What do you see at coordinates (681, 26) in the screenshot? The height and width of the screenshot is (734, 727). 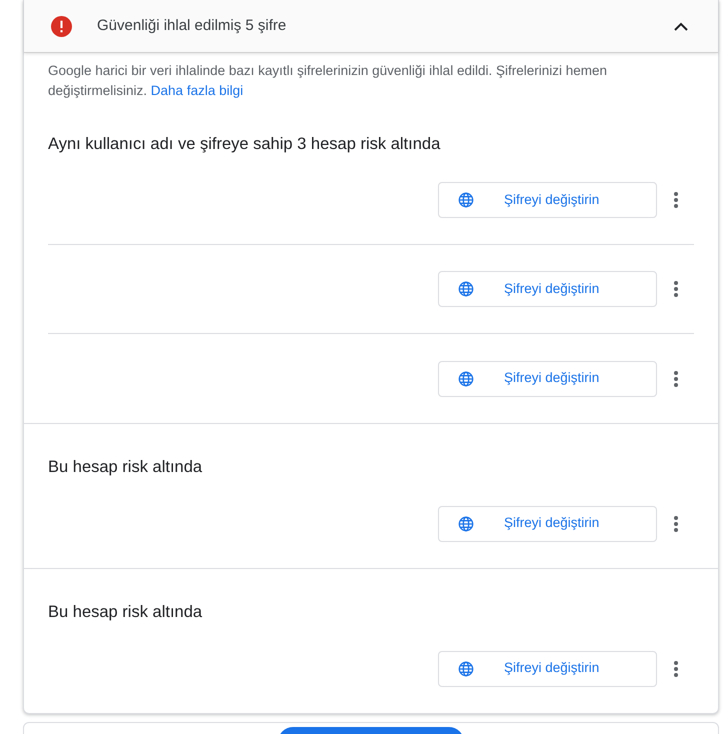 I see `chevron-up-icon` at bounding box center [681, 26].